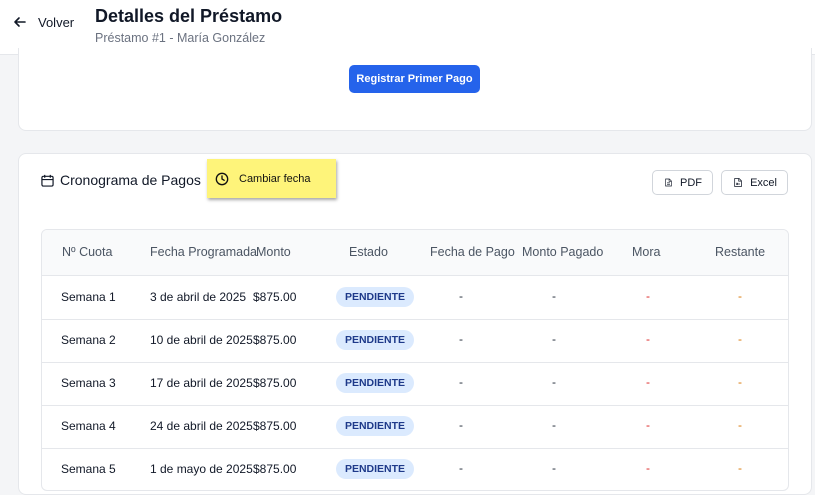 The image size is (815, 495). What do you see at coordinates (222, 178) in the screenshot?
I see `clock-icon` at bounding box center [222, 178].